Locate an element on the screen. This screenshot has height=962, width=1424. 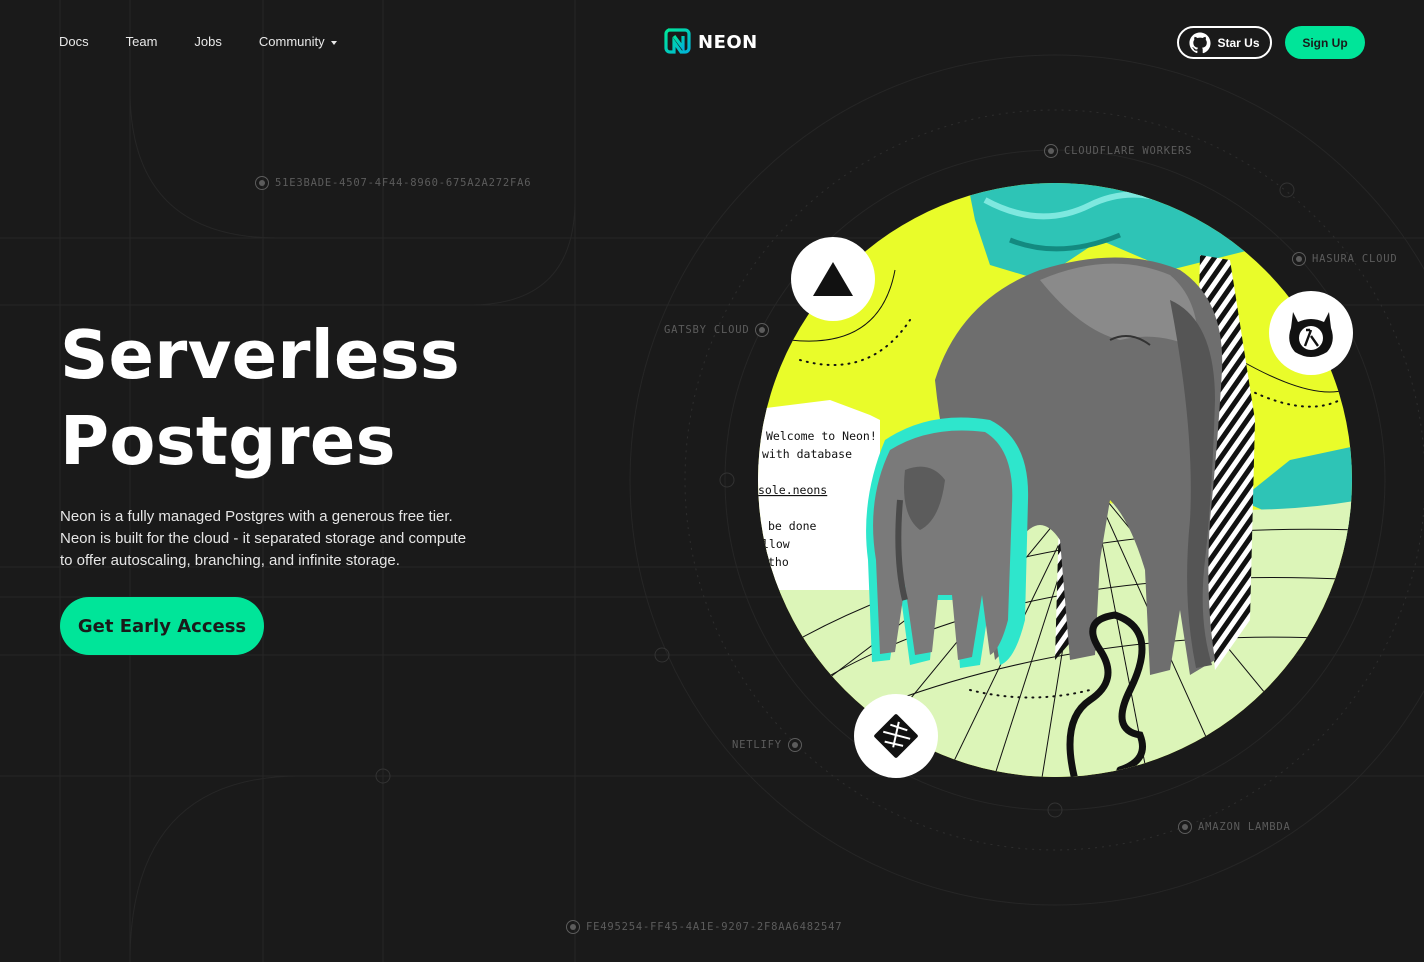
hasura-badge is located at coordinates (1311, 333).